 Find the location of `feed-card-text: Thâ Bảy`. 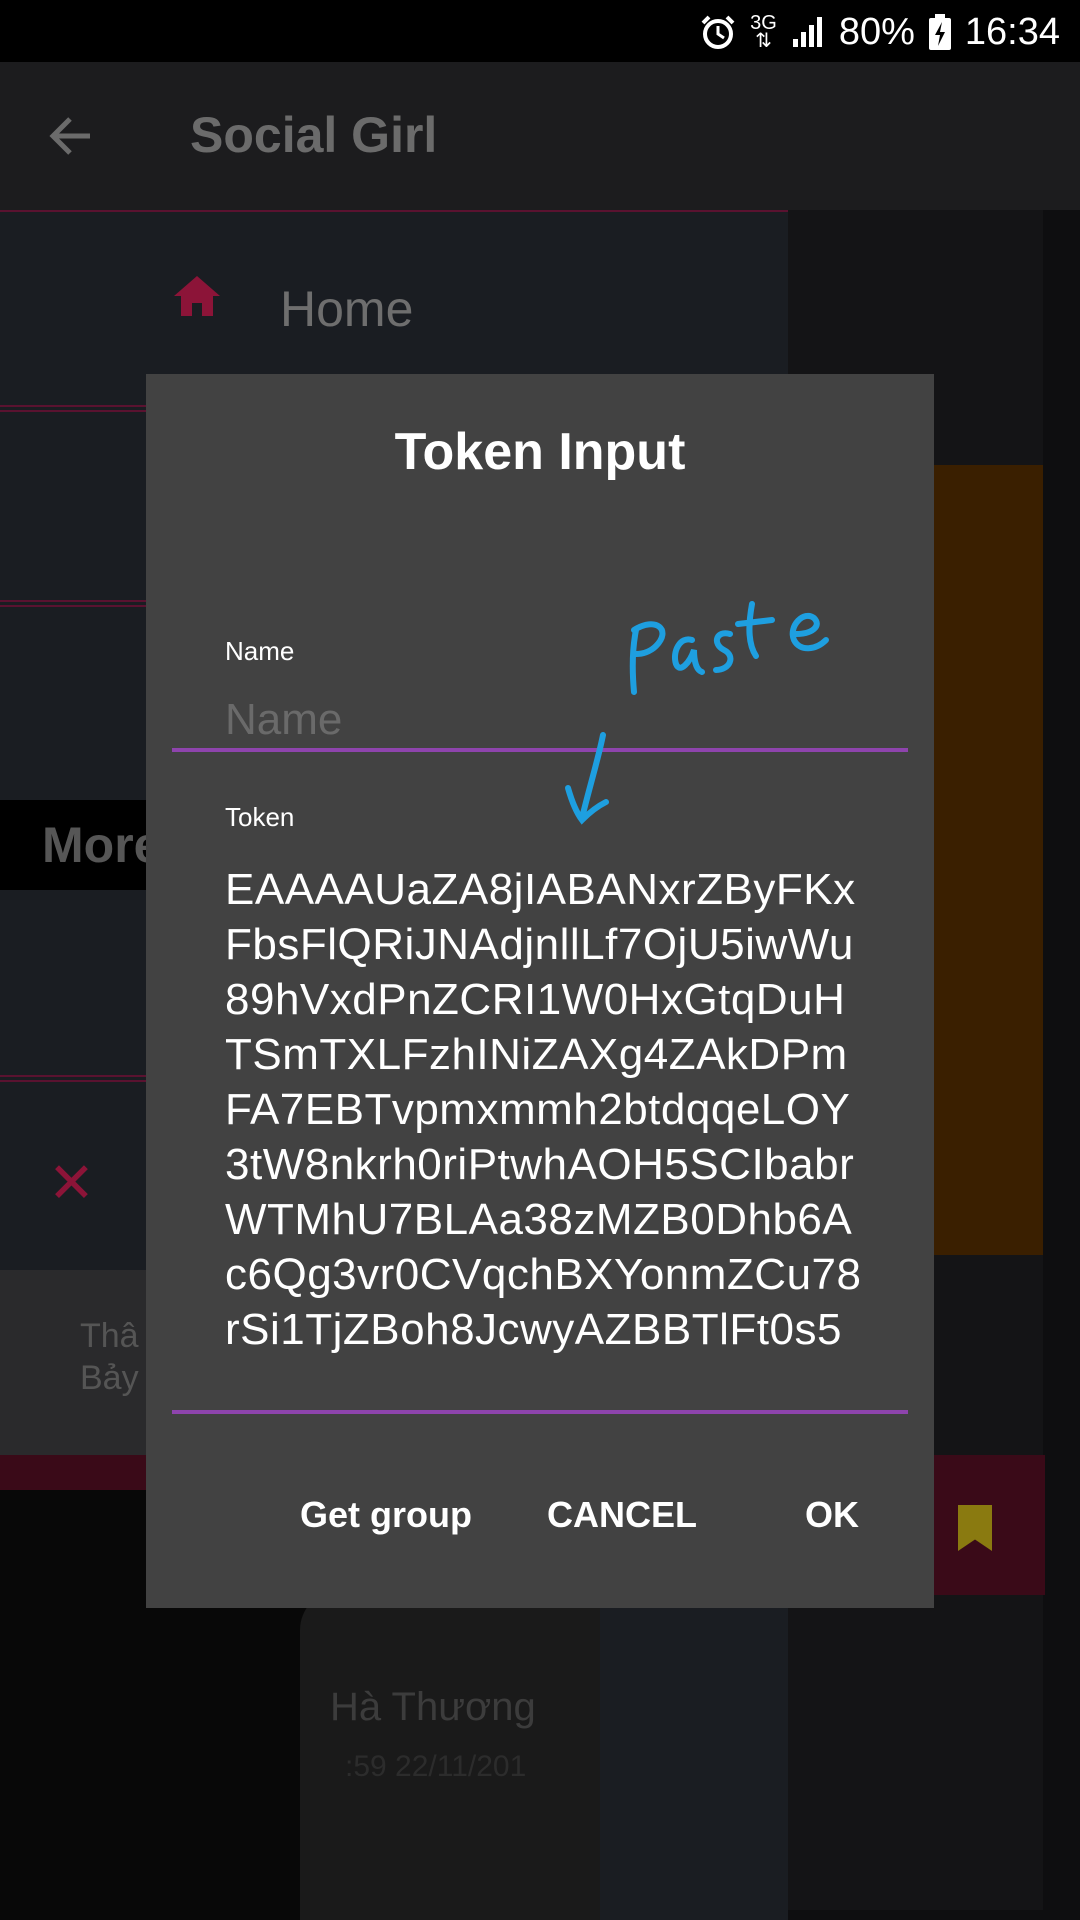

feed-card-text: Thâ Bảy is located at coordinates (109, 1357).